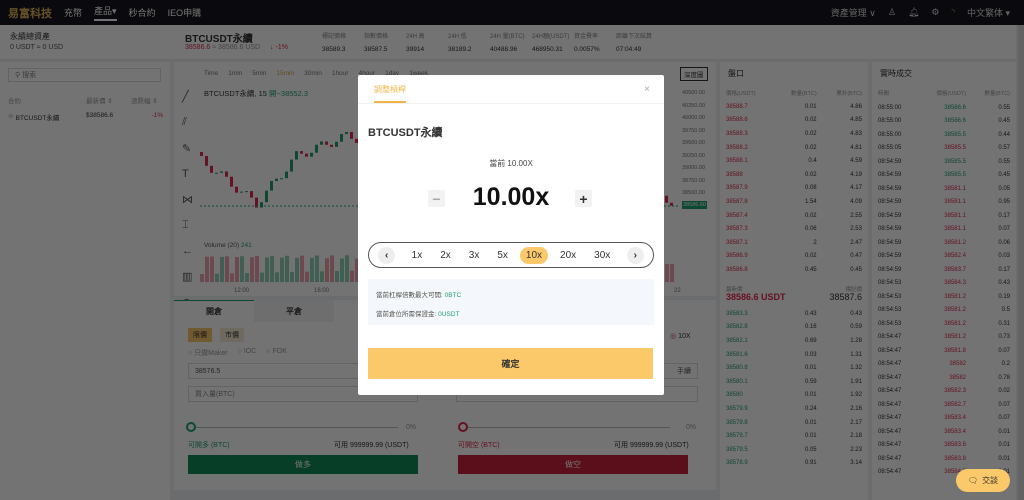 This screenshot has height=500, width=1024. Describe the element at coordinates (30, 13) in the screenshot. I see `logo: 易富科技` at that location.